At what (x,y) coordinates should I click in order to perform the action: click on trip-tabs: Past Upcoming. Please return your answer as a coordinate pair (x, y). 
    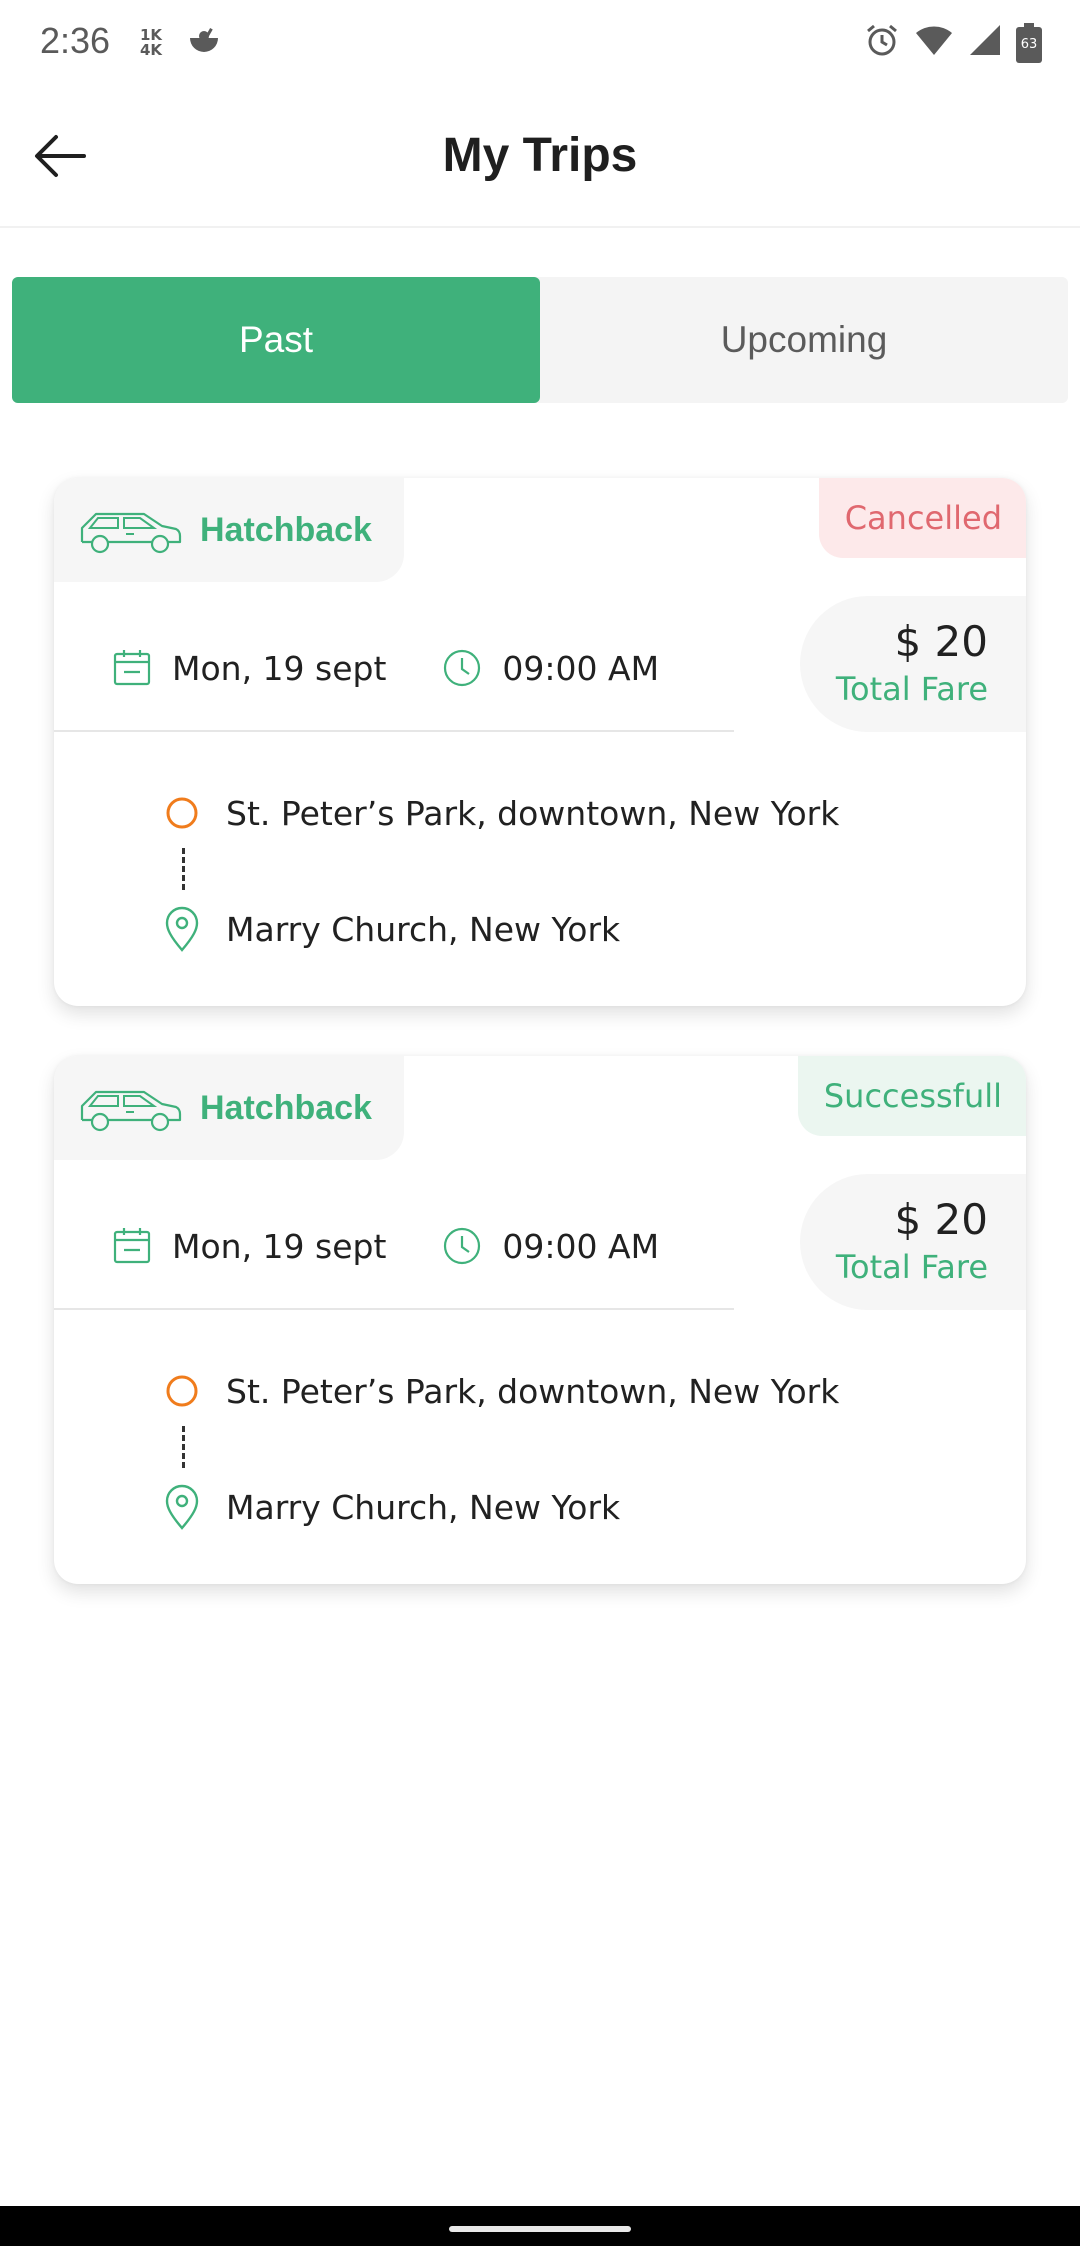
    Looking at the image, I should click on (540, 340).